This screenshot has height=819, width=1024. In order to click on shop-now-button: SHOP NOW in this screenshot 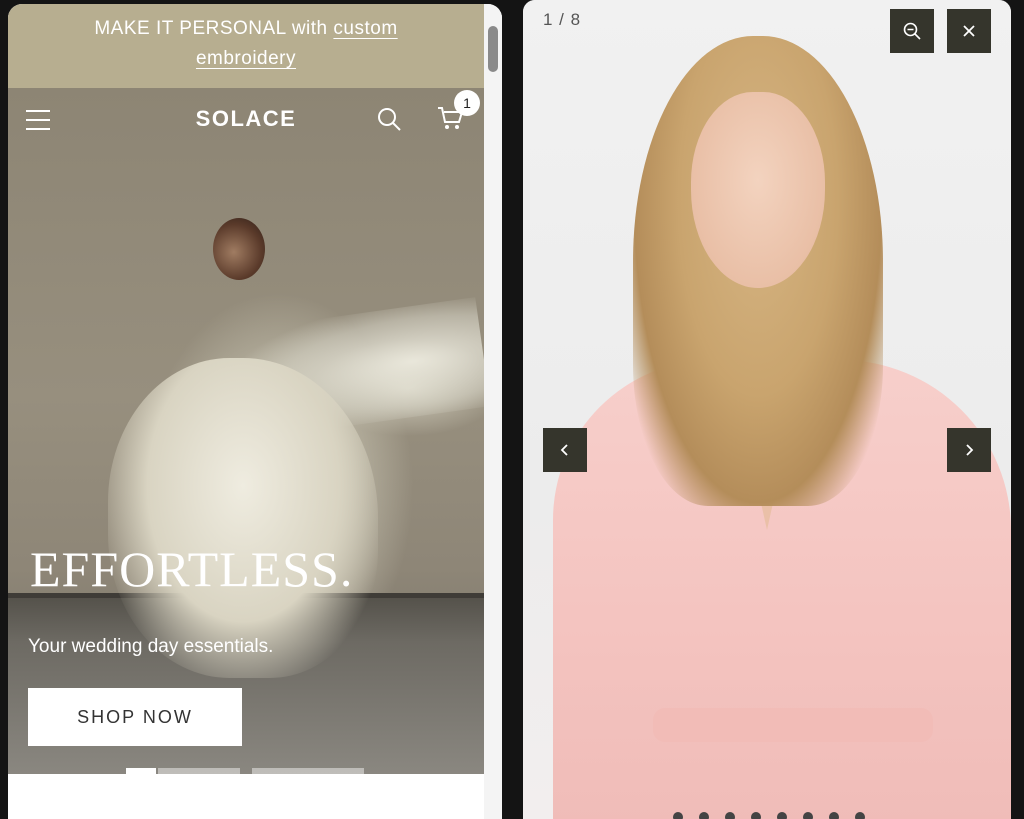, I will do `click(135, 717)`.